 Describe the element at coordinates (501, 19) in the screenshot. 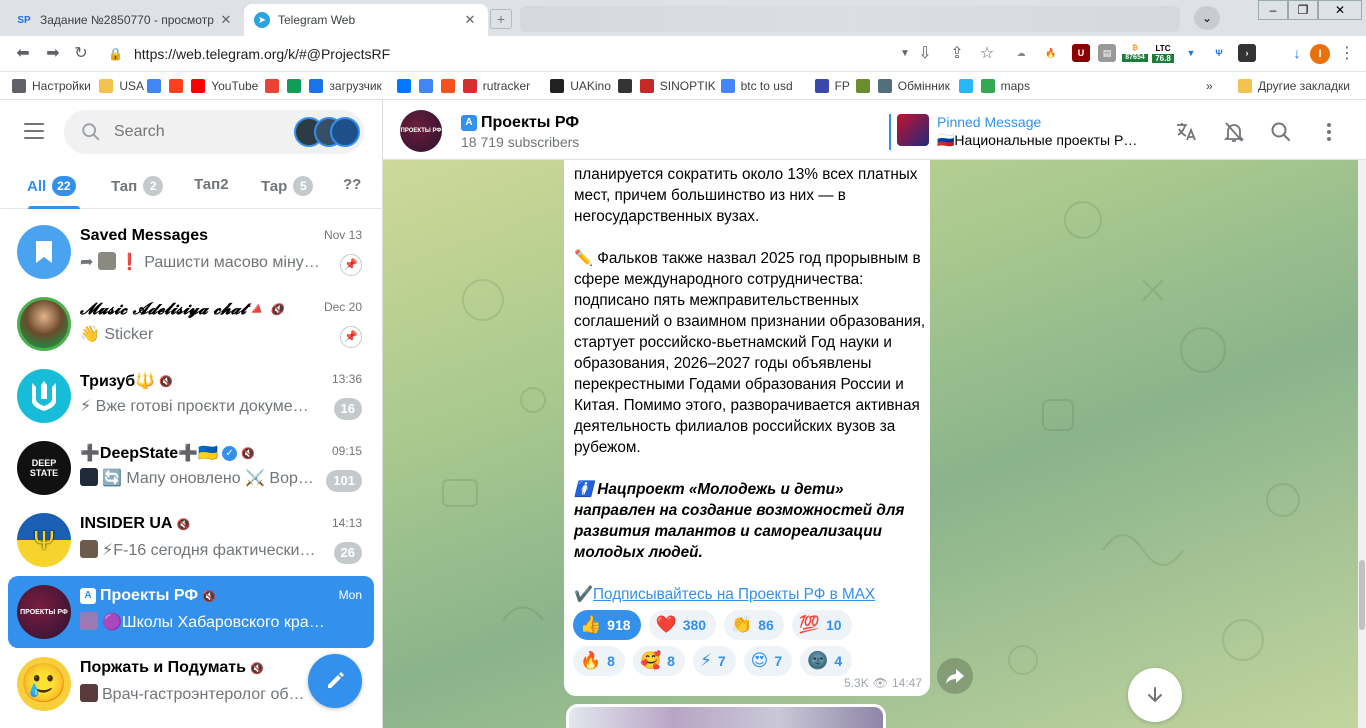

I see `new-tab-button: +` at that location.